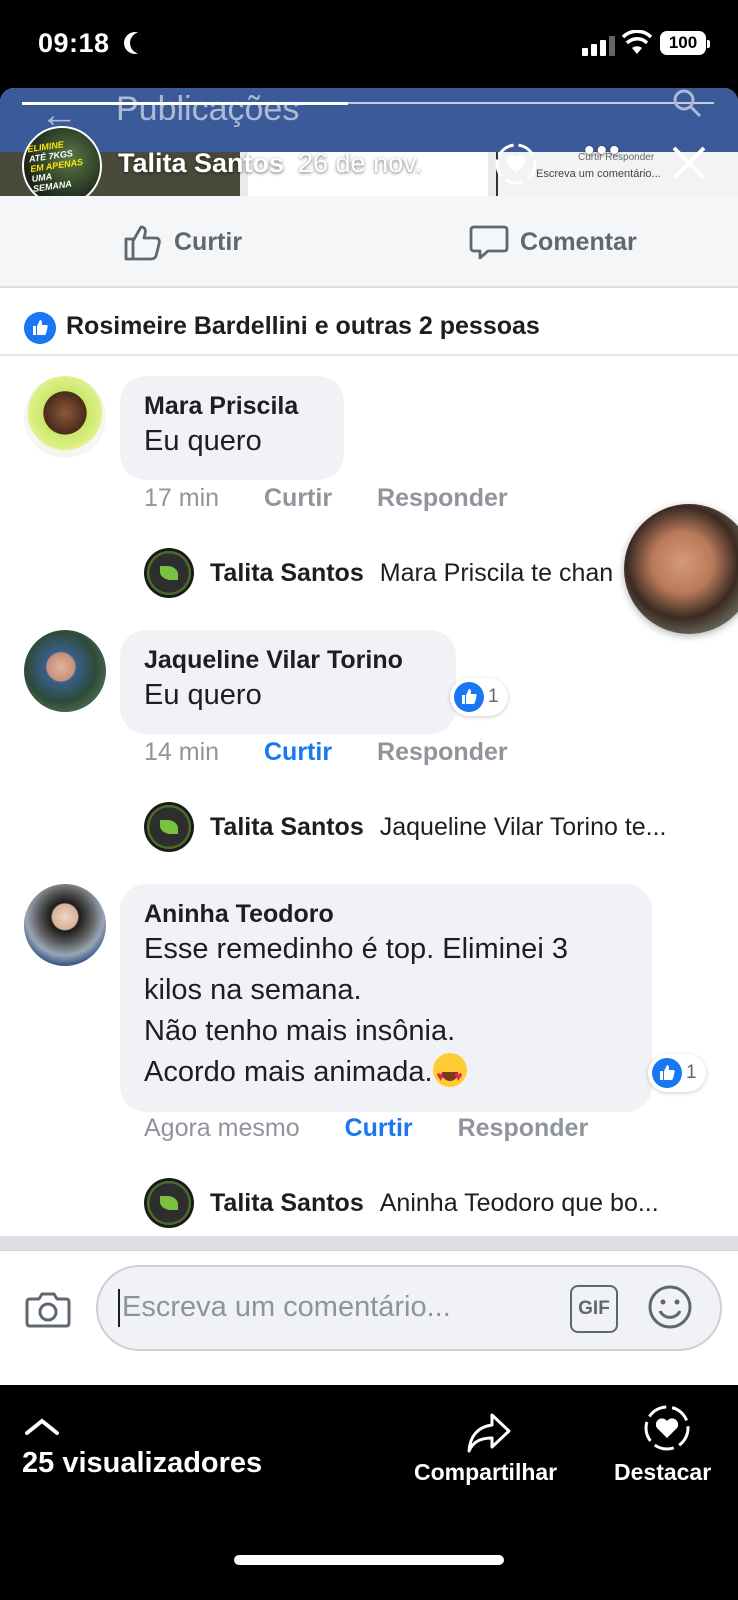 This screenshot has width=738, height=1600. I want to click on comment-time: 14 min, so click(182, 752).